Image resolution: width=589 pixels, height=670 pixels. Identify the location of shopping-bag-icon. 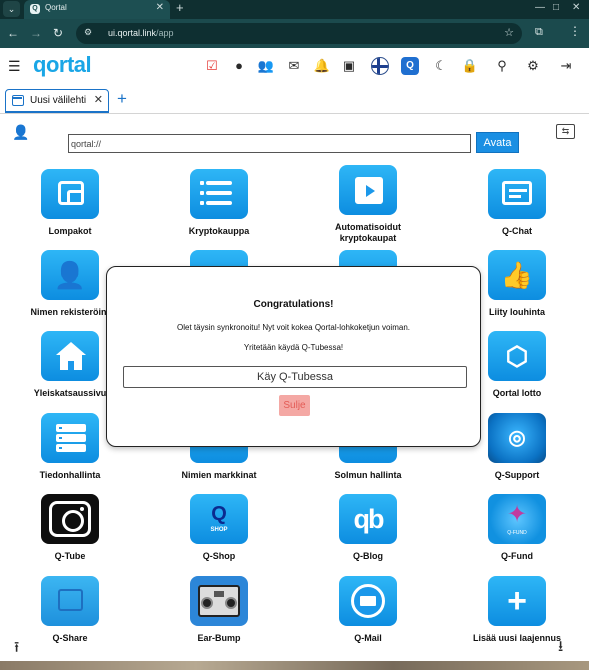
(368, 190).